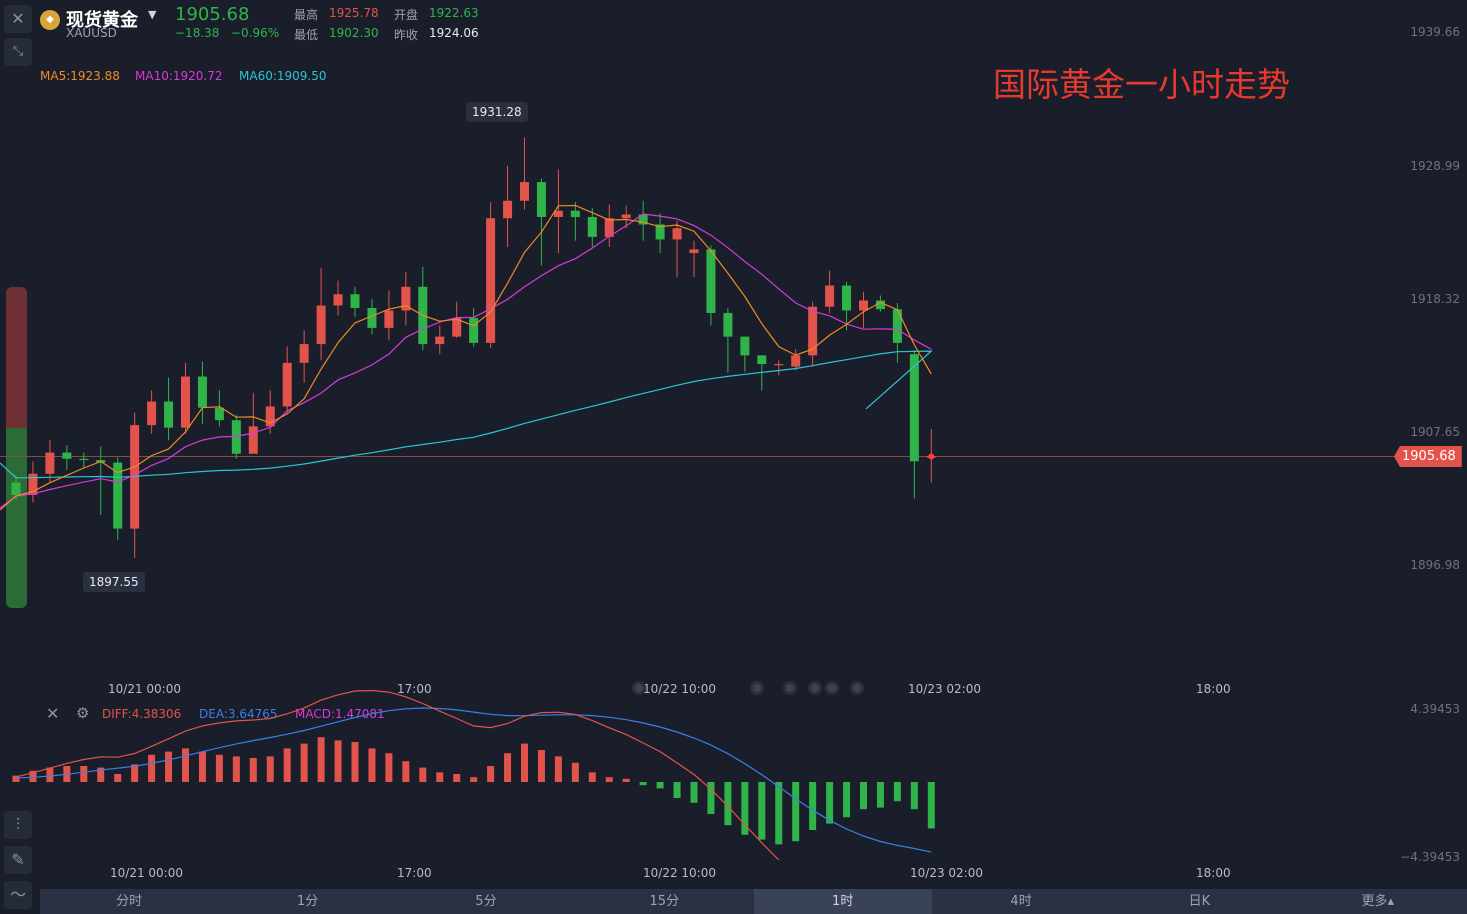 The height and width of the screenshot is (914, 1467). What do you see at coordinates (1021, 901) in the screenshot?
I see `tab-4hour: 4时` at bounding box center [1021, 901].